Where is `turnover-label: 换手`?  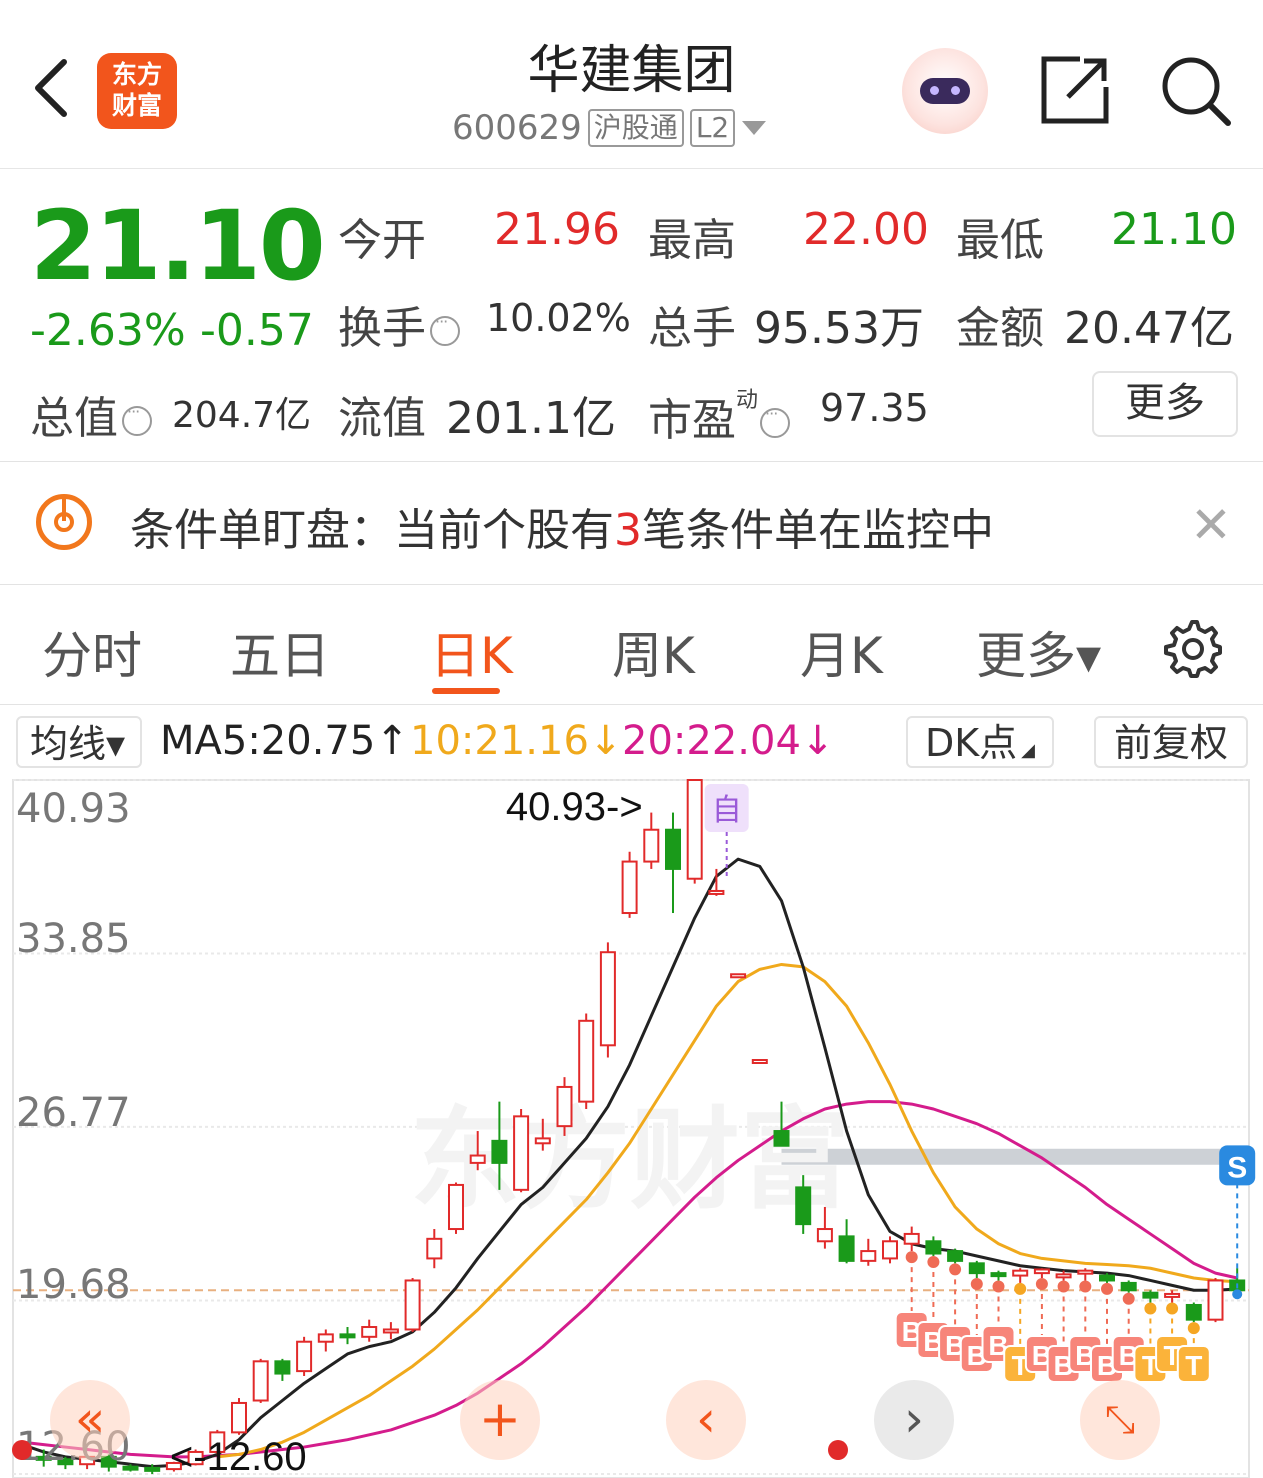 turnover-label: 换手 is located at coordinates (399, 324).